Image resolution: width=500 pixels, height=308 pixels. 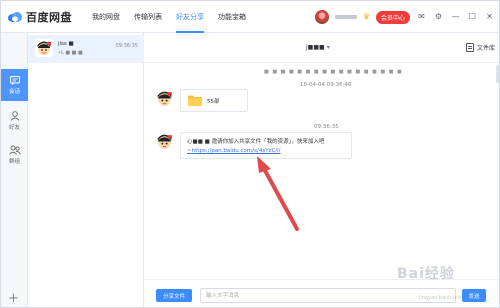 I want to click on conversation-time: 09:36:35, so click(x=126, y=46).